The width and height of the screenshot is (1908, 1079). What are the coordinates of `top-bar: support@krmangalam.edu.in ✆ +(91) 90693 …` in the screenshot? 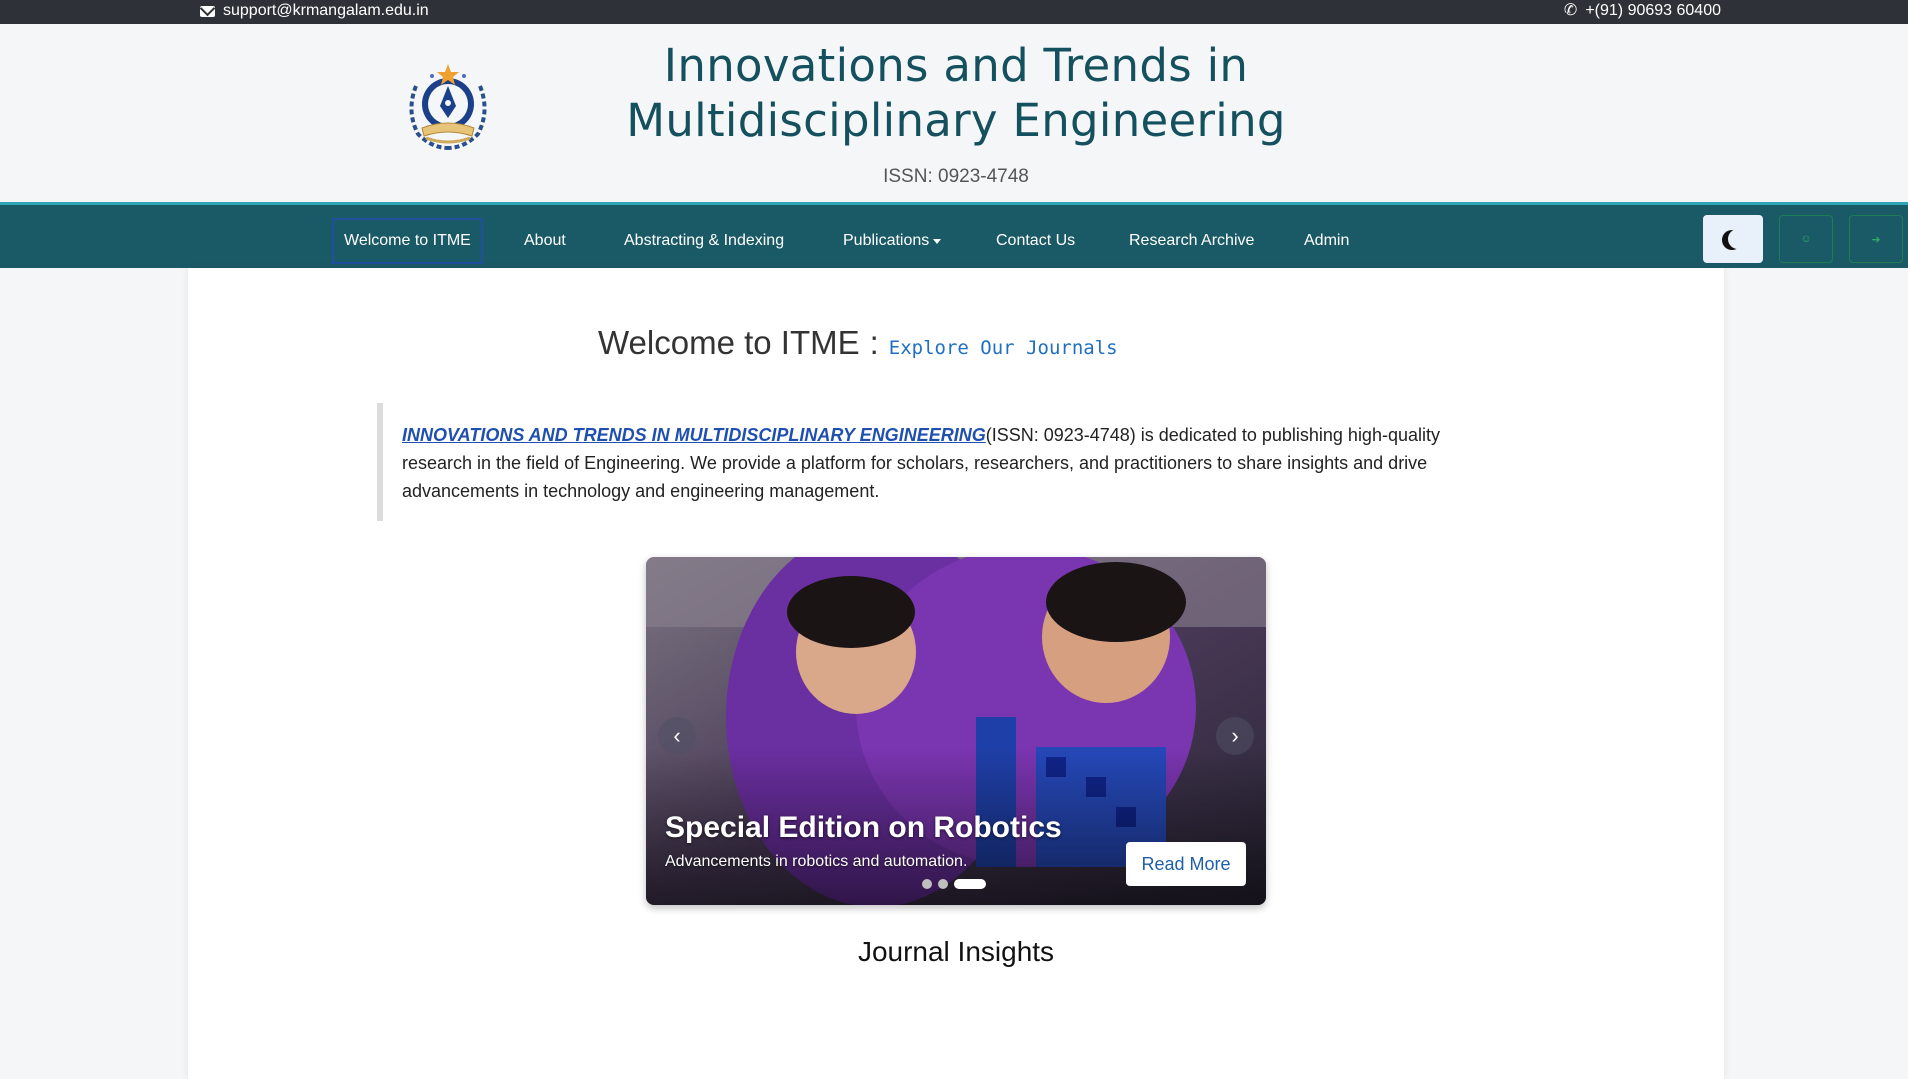 It's located at (954, 12).